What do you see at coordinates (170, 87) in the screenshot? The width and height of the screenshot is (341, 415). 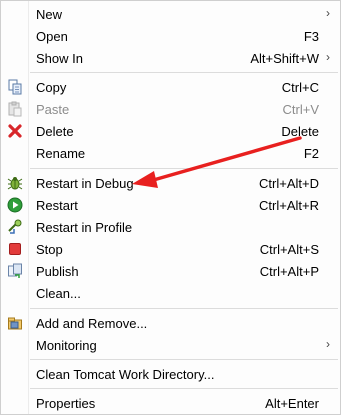 I see `menu-item-copy: Copy Ctrl+C` at bounding box center [170, 87].